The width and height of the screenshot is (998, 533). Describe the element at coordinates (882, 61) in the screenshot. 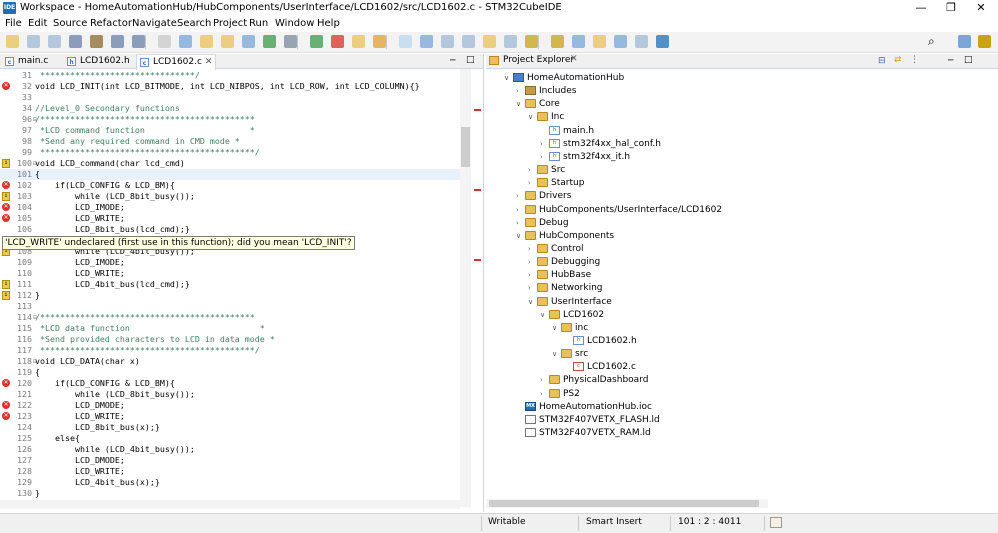

I see `collapse-all-icon: ⊟` at that location.